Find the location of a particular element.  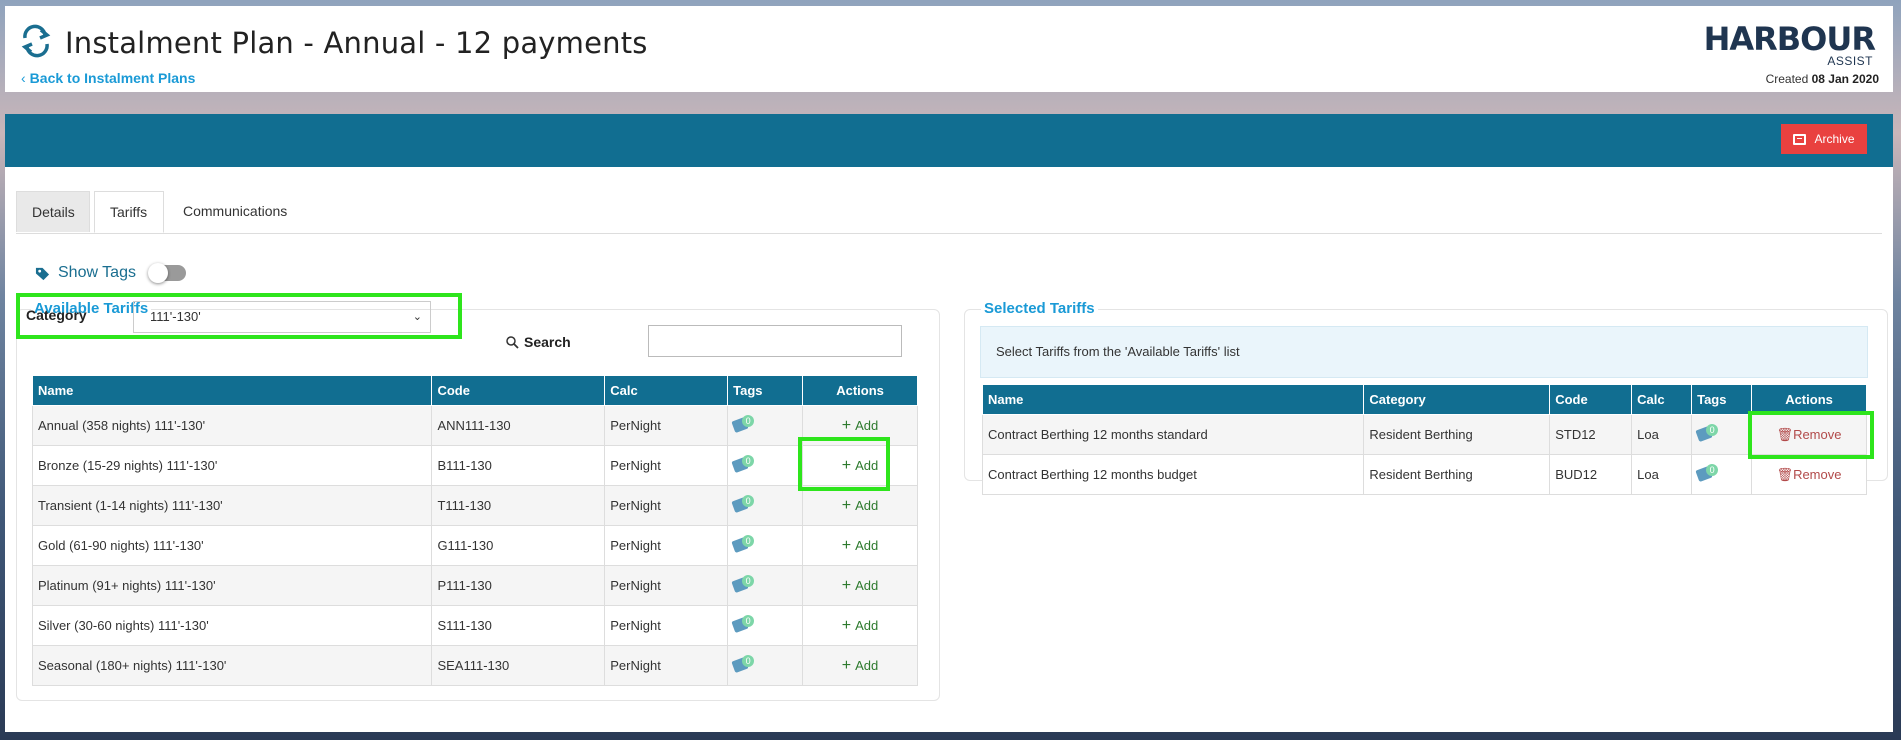

selected-tariffs-legend: Selected Tariffs is located at coordinates (1039, 308).